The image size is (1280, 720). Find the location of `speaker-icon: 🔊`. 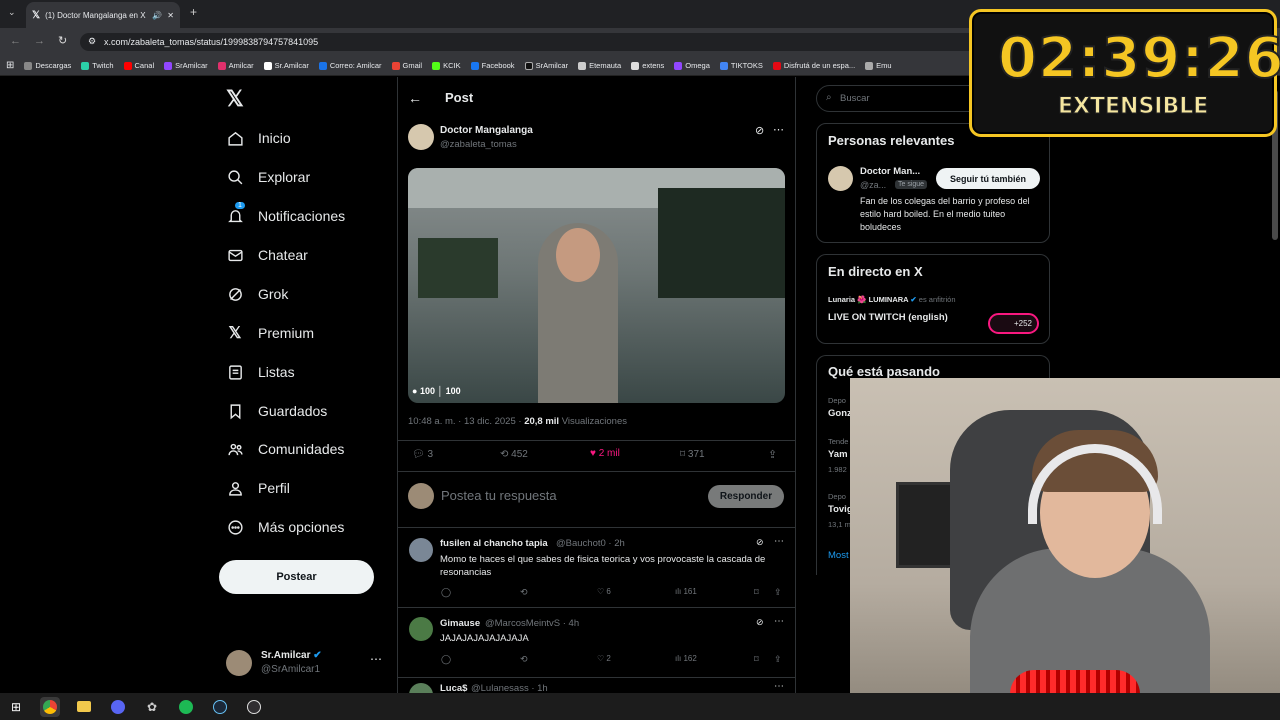

speaker-icon: 🔊 is located at coordinates (157, 15).